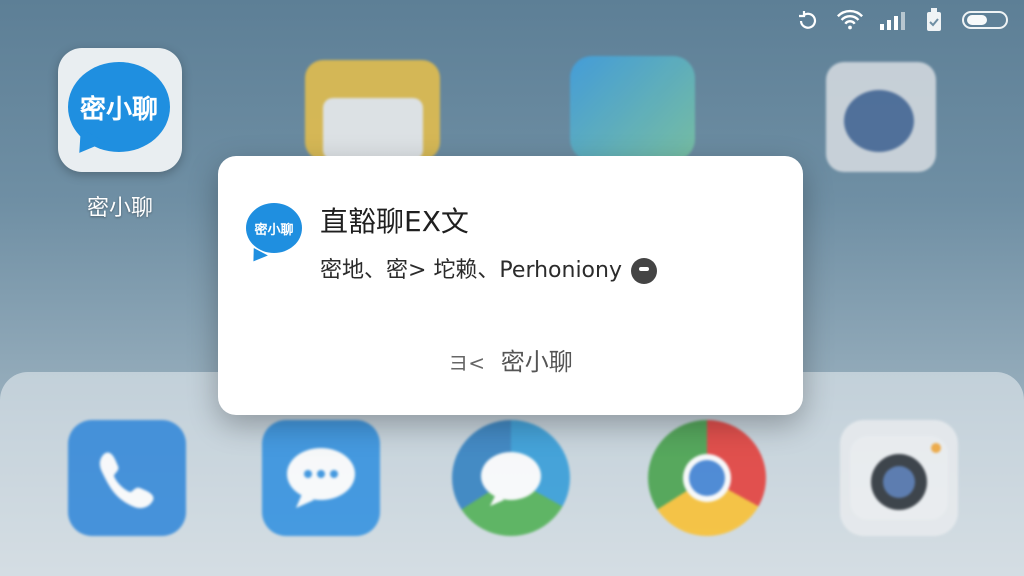 The width and height of the screenshot is (1024, 576). I want to click on app-calendar-blurred, so click(881, 117).